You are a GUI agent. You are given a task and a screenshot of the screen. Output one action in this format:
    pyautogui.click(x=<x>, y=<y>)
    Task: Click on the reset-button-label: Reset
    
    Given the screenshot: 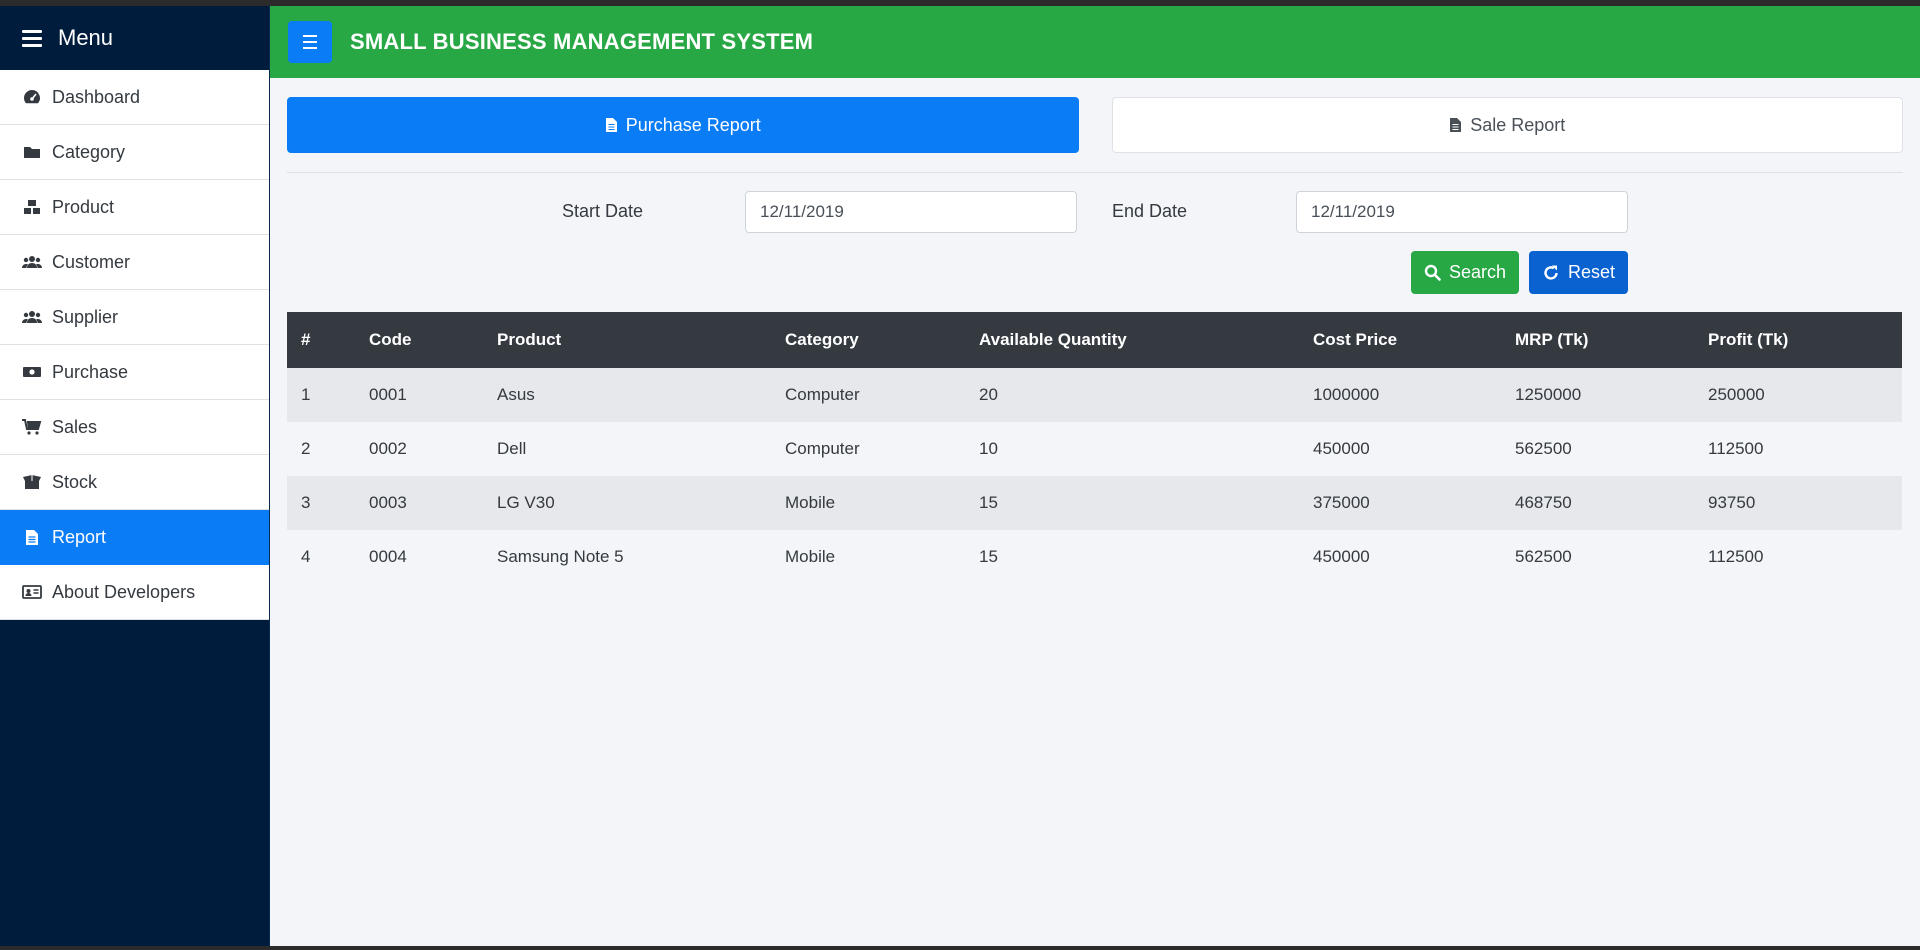 What is the action you would take?
    pyautogui.click(x=1591, y=272)
    